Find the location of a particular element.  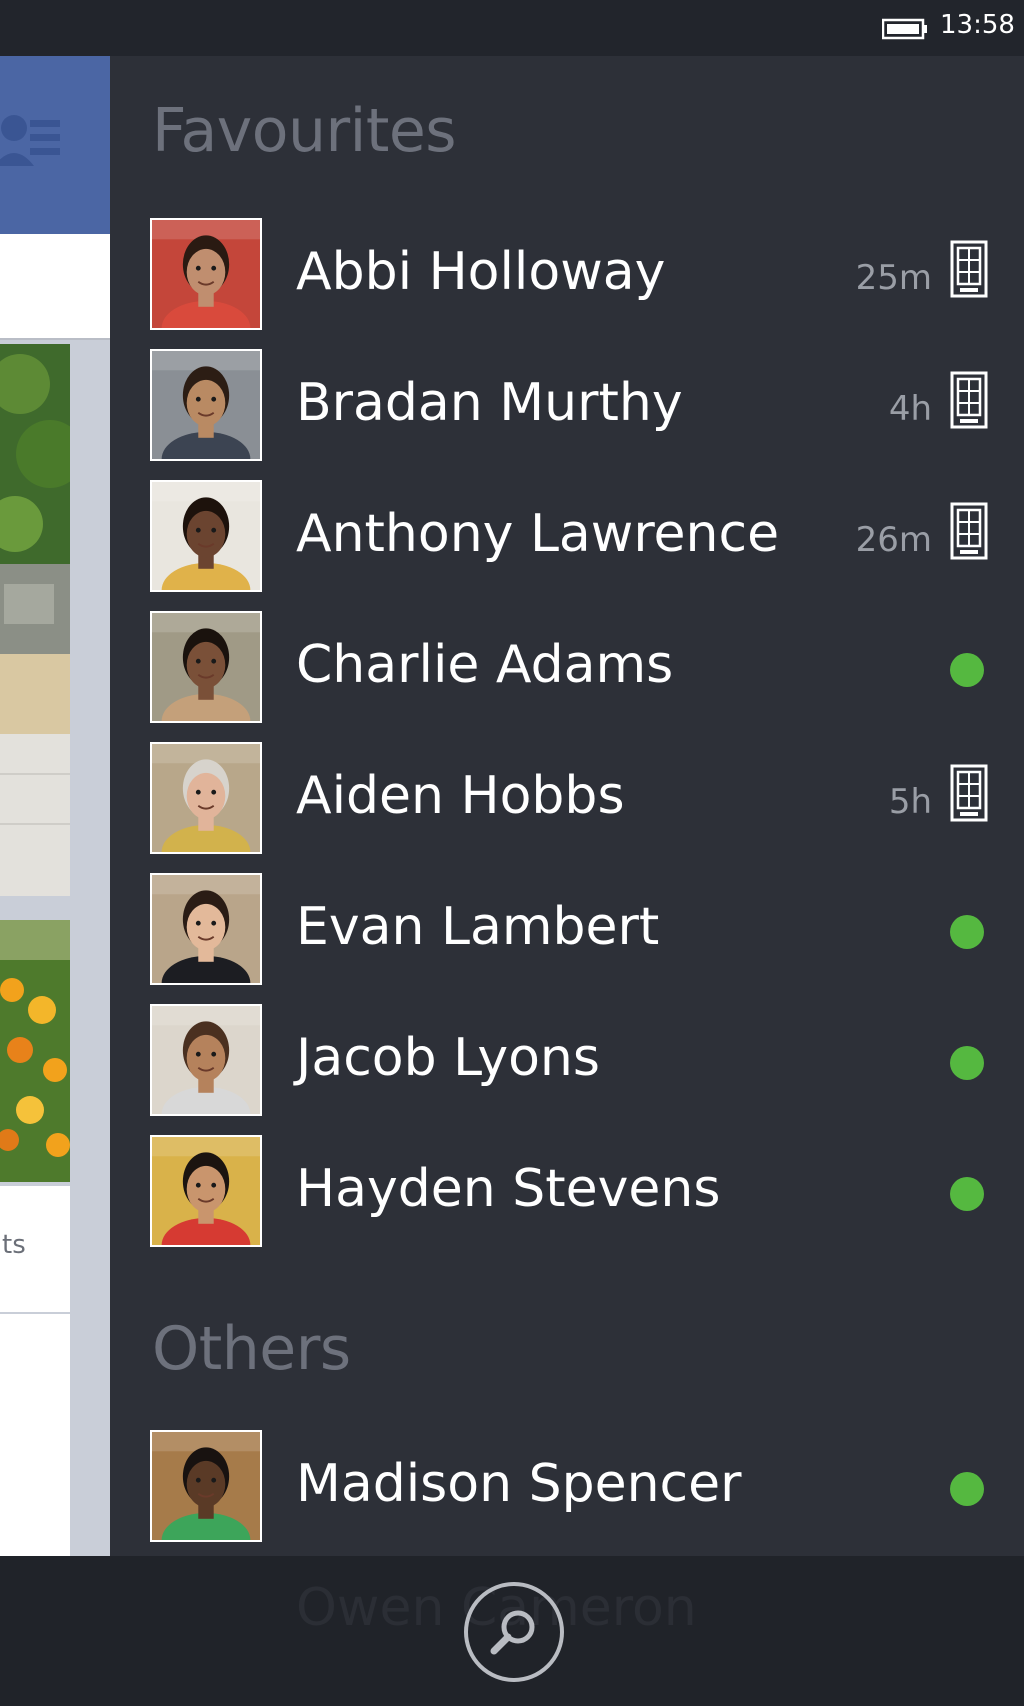

battery-icon is located at coordinates (904, 29).